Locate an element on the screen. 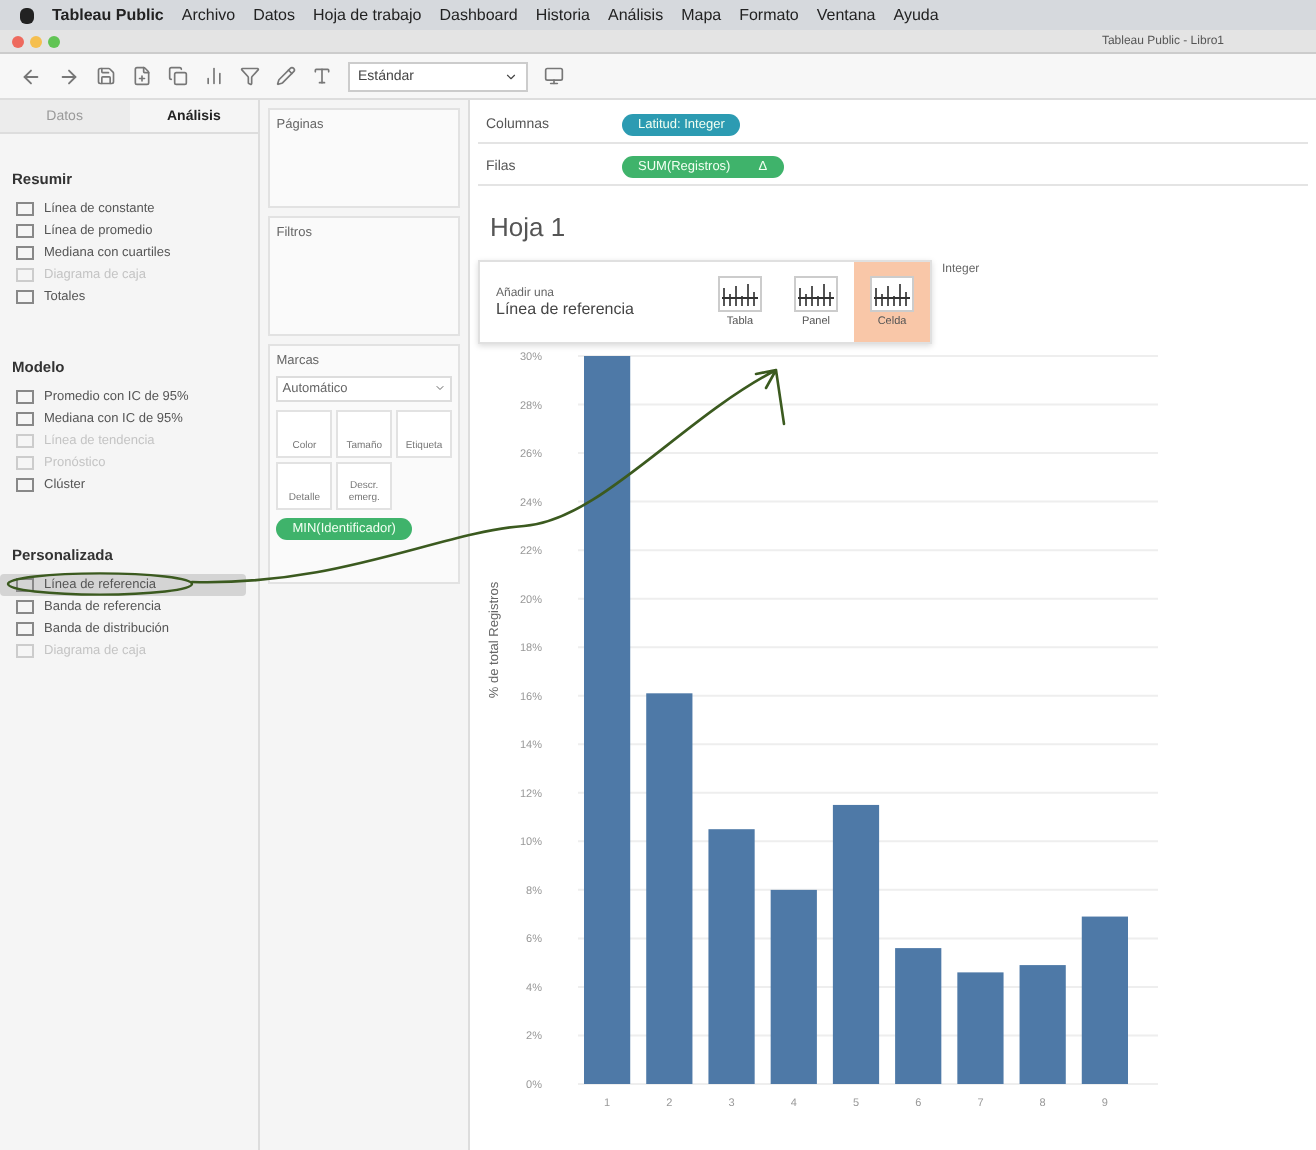 This screenshot has width=1316, height=1150. close-icon is located at coordinates (18, 41).